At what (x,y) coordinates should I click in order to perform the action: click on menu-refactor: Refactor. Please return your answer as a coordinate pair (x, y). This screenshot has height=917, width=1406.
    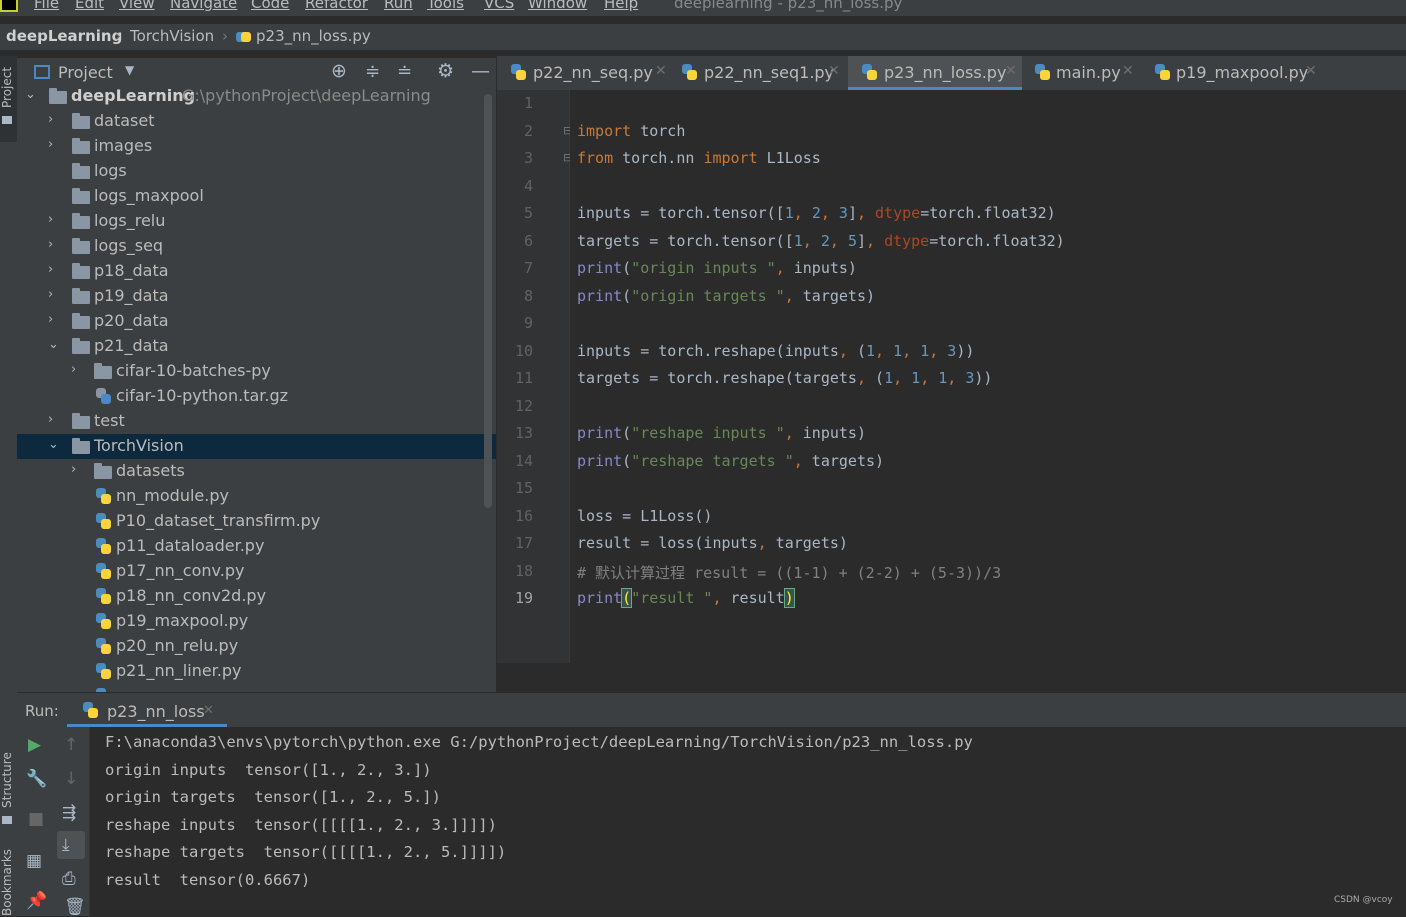
    Looking at the image, I should click on (336, 6).